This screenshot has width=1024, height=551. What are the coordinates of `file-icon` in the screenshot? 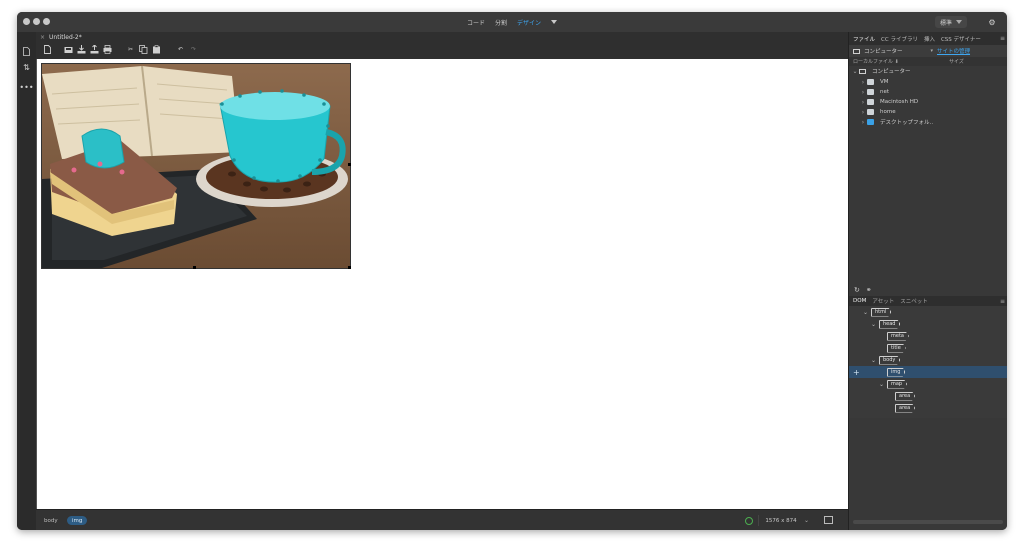 It's located at (26, 51).